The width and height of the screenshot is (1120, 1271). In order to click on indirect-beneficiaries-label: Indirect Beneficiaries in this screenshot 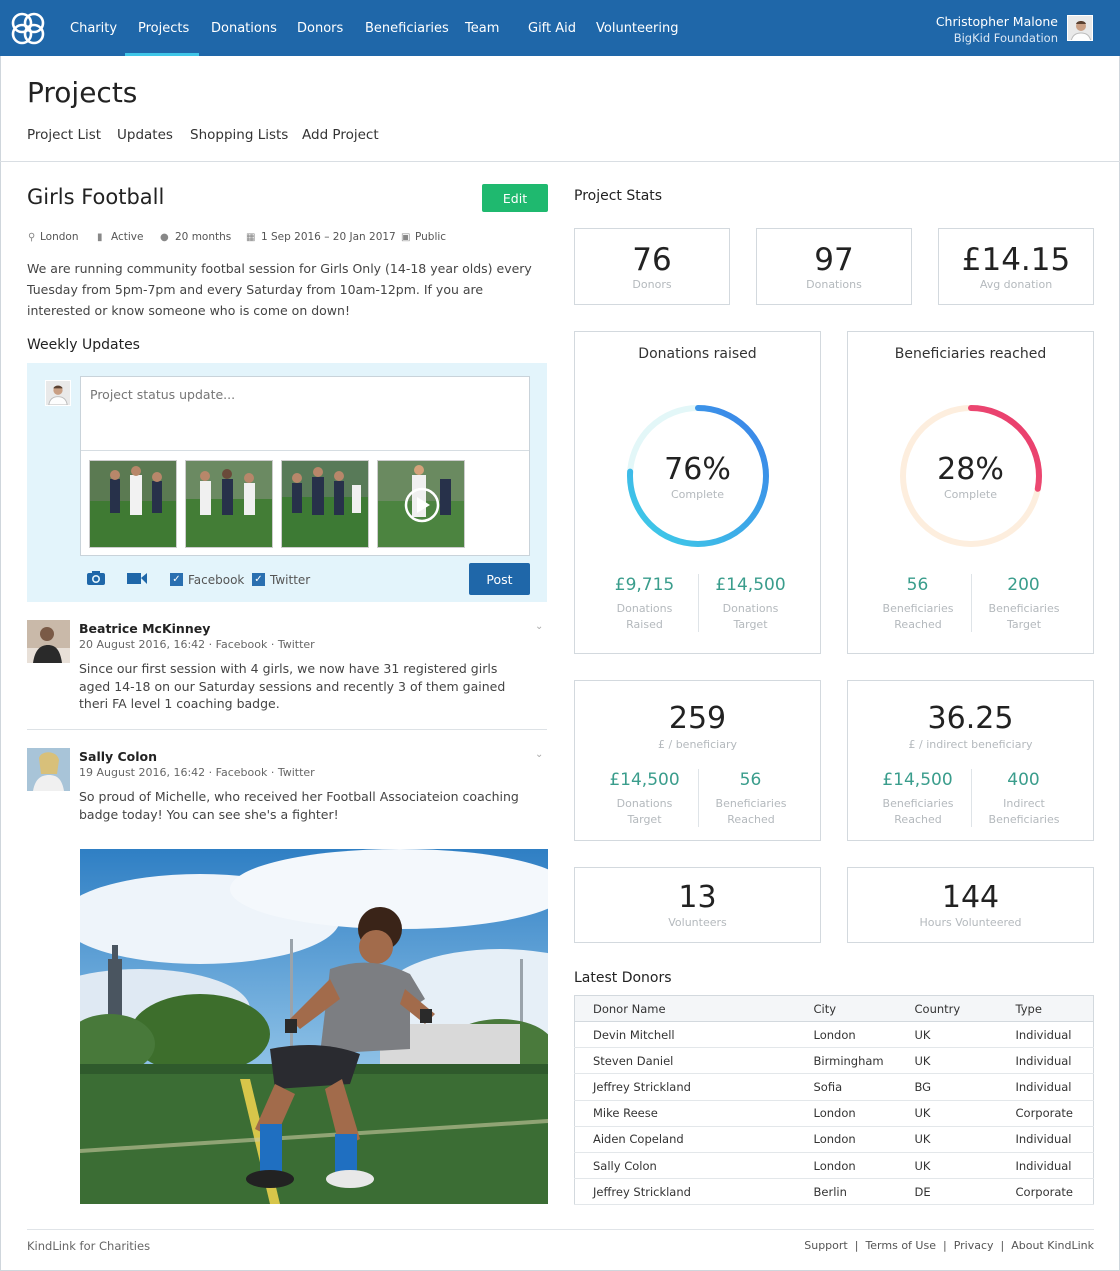, I will do `click(1024, 811)`.